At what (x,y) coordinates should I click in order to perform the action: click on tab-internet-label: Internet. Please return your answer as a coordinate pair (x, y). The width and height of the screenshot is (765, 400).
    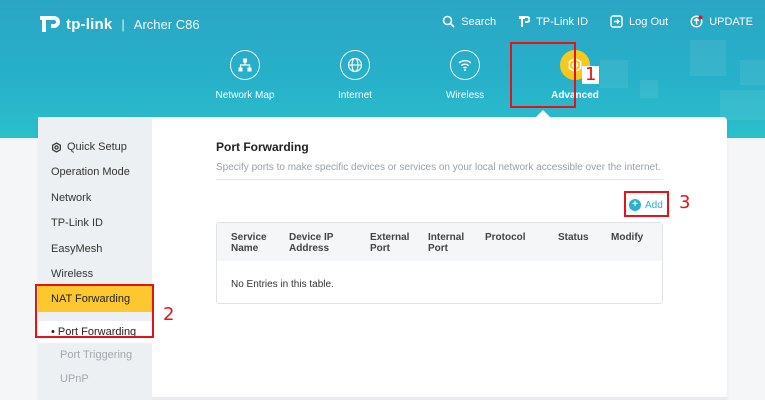
    Looking at the image, I should click on (355, 95).